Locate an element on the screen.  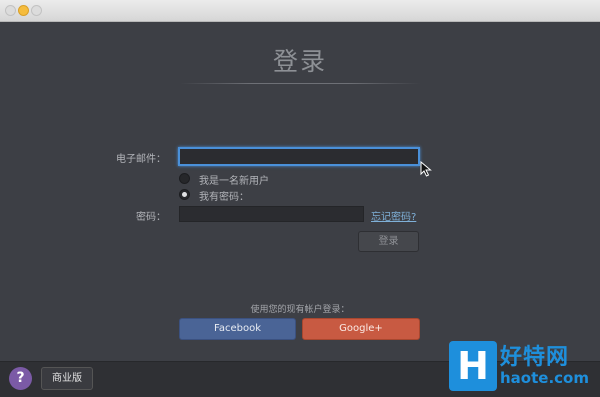
window-titlebar is located at coordinates (300, 11).